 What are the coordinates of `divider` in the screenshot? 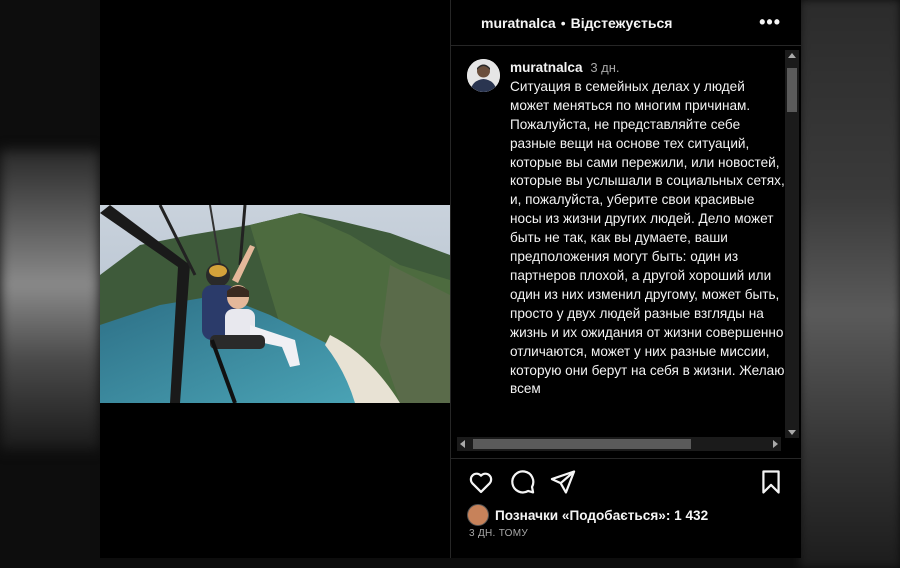 It's located at (626, 458).